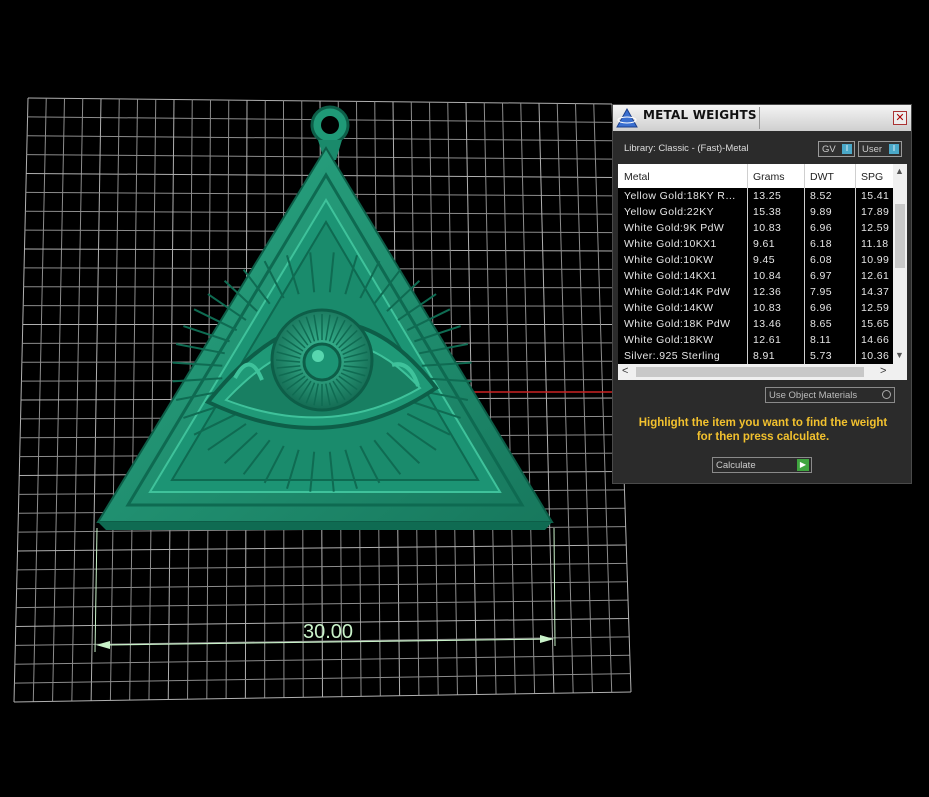 This screenshot has height=797, width=929. I want to click on table-row: White Gold:10KX1 9.61 6.18 11.18, so click(755, 244).